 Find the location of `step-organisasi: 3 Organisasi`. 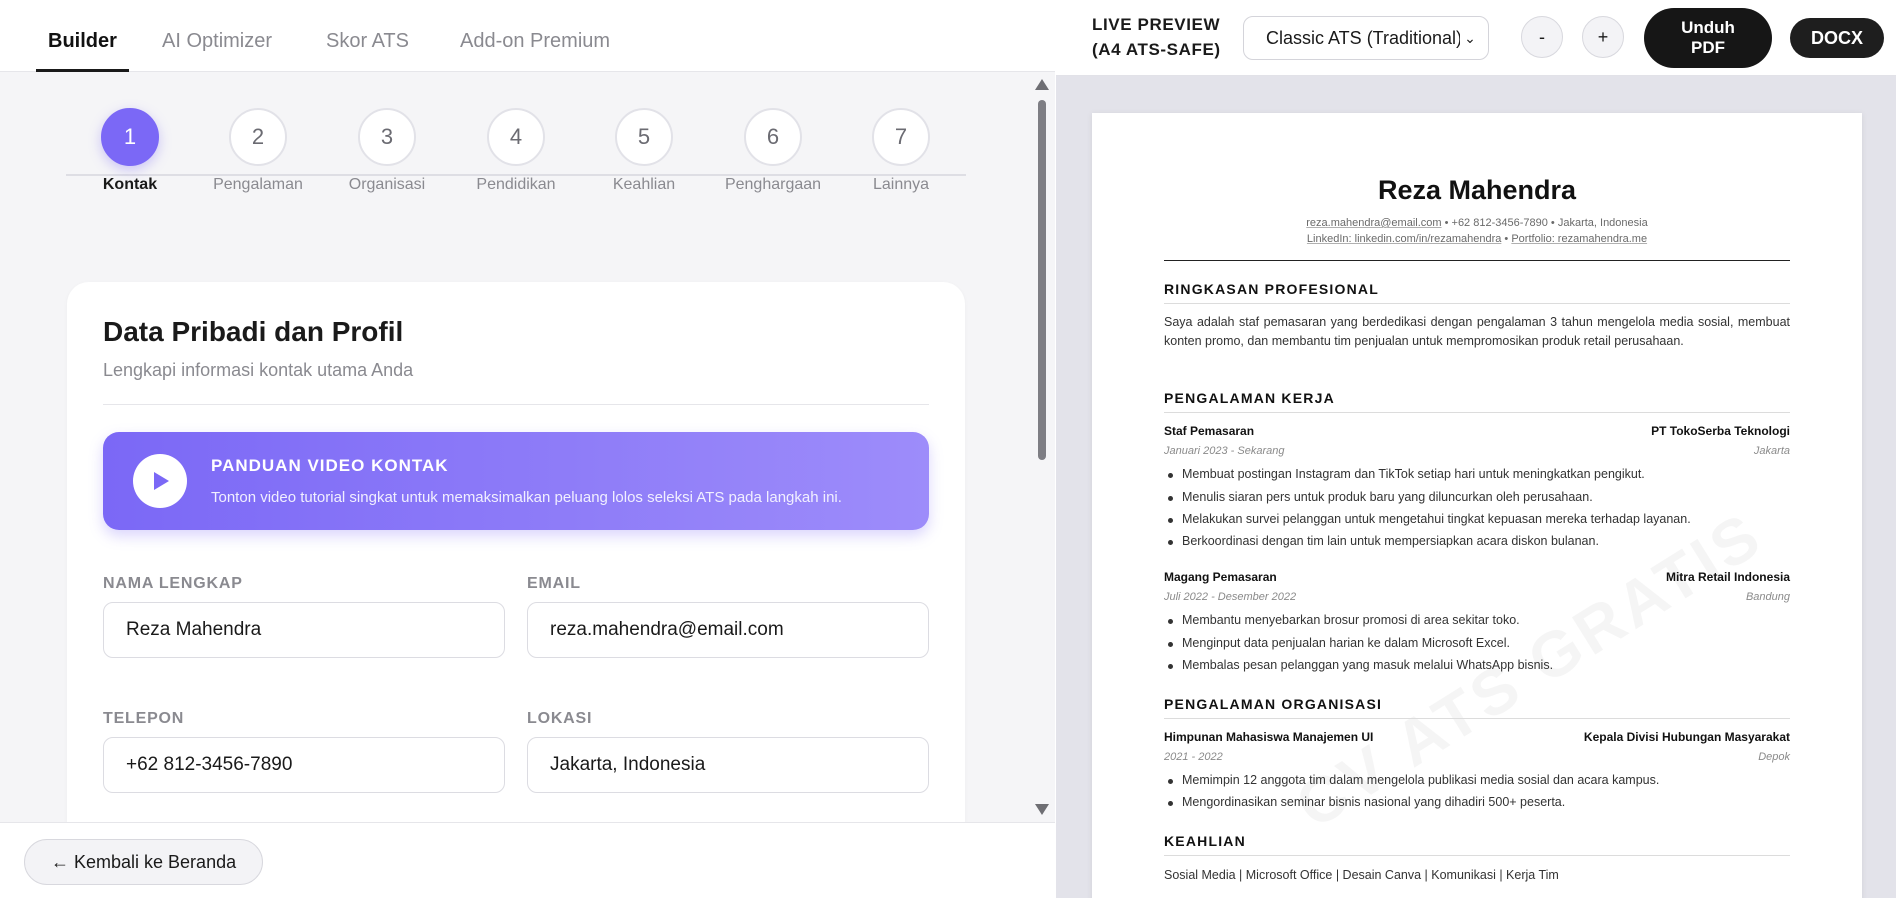

step-organisasi: 3 Organisasi is located at coordinates (387, 151).